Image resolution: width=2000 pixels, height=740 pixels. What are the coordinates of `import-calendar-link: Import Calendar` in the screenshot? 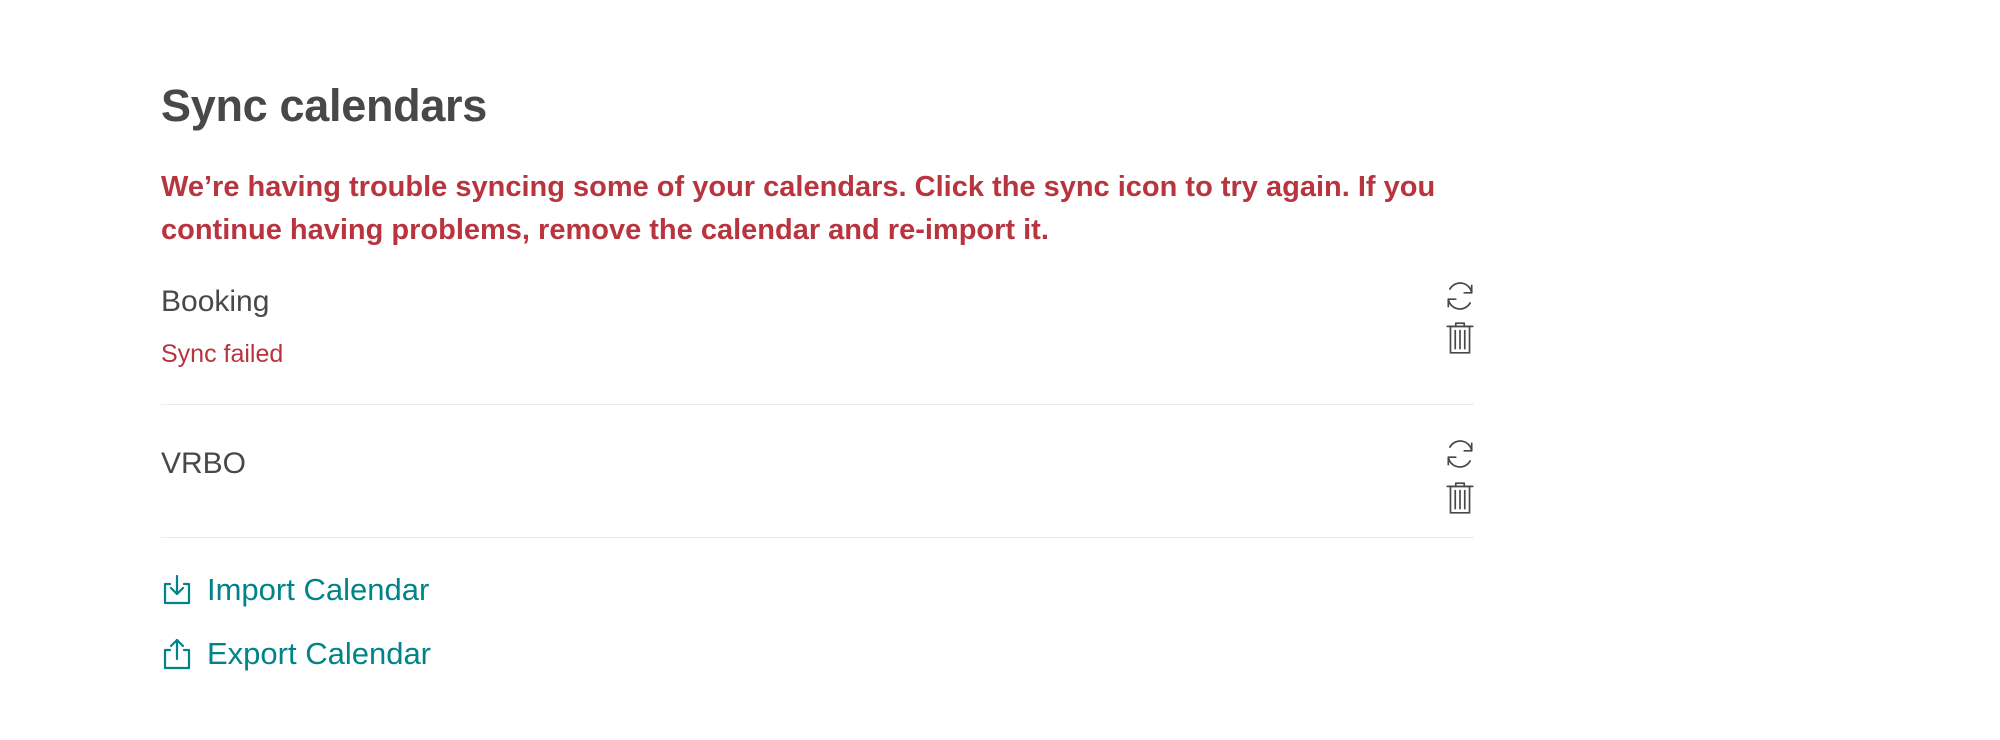 It's located at (295, 590).